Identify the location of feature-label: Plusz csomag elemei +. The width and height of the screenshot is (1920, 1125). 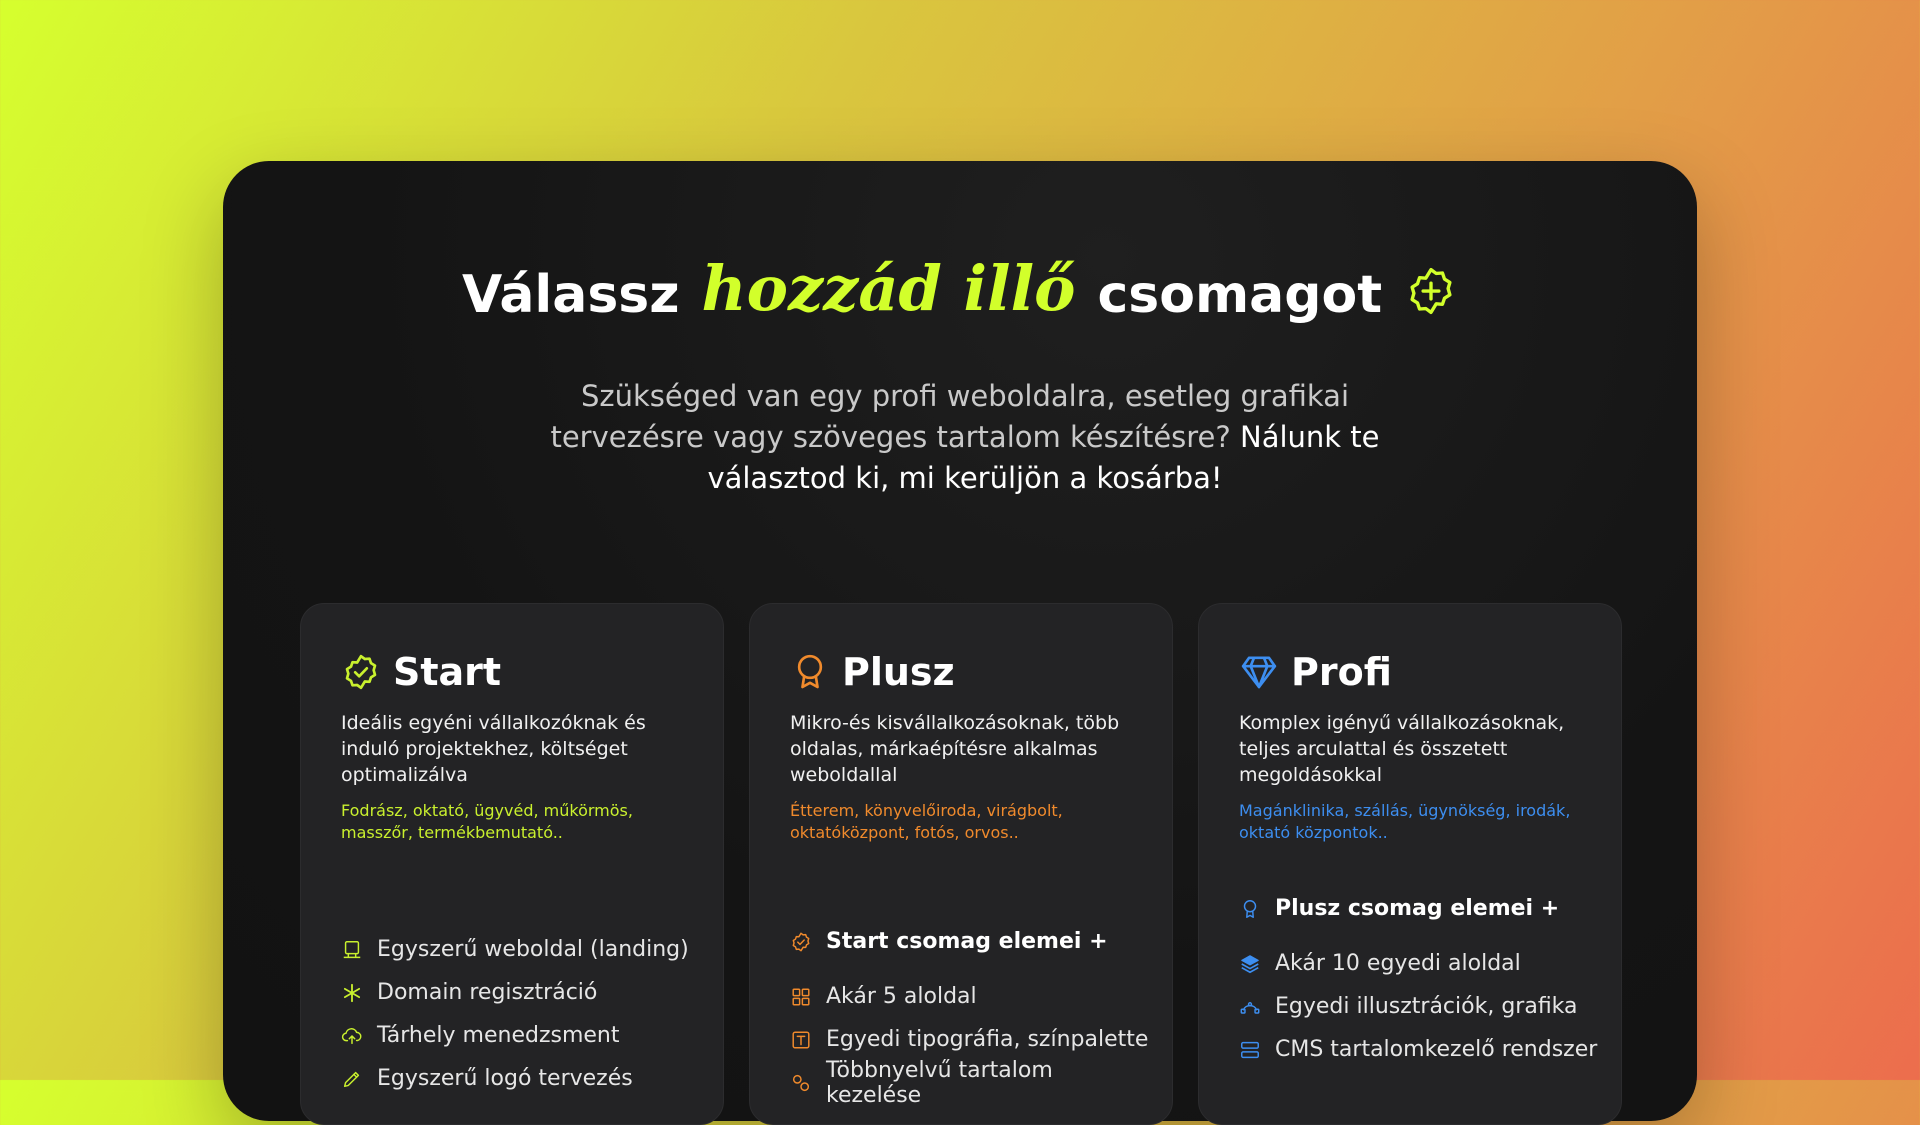
(1417, 908).